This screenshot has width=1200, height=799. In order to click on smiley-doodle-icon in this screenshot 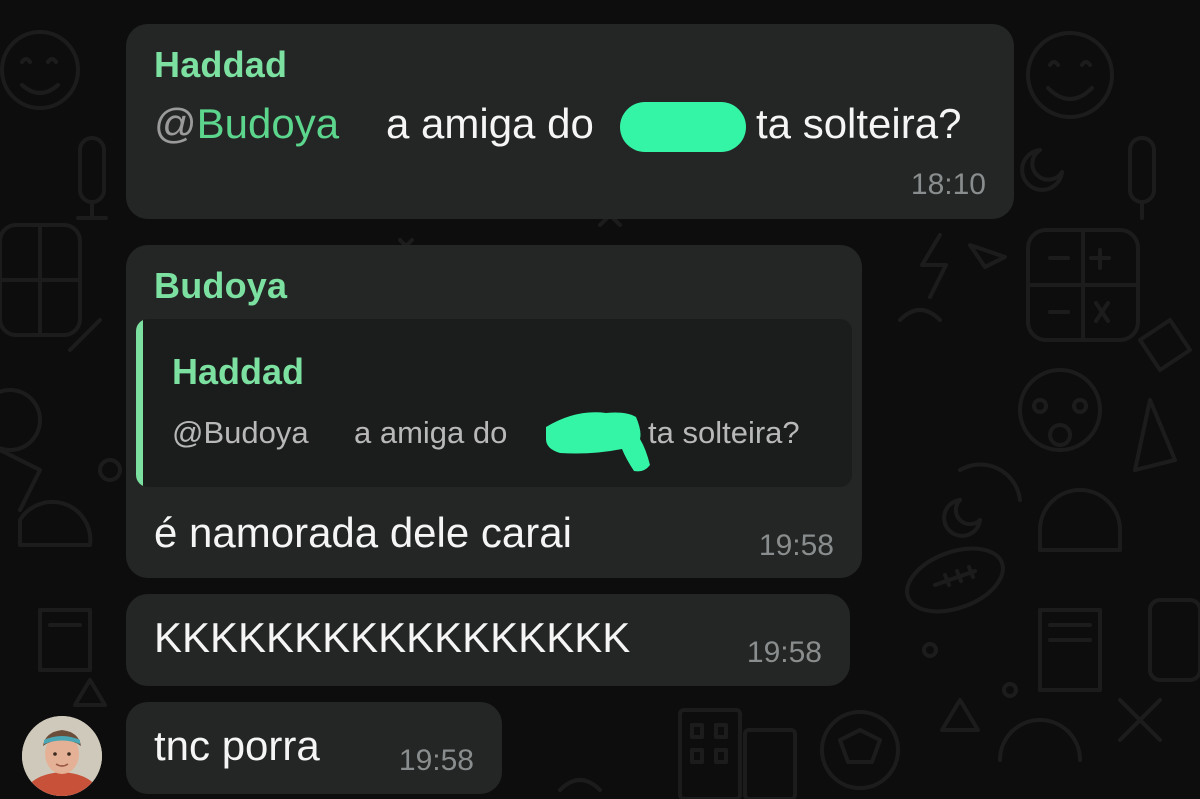, I will do `click(1070, 75)`.